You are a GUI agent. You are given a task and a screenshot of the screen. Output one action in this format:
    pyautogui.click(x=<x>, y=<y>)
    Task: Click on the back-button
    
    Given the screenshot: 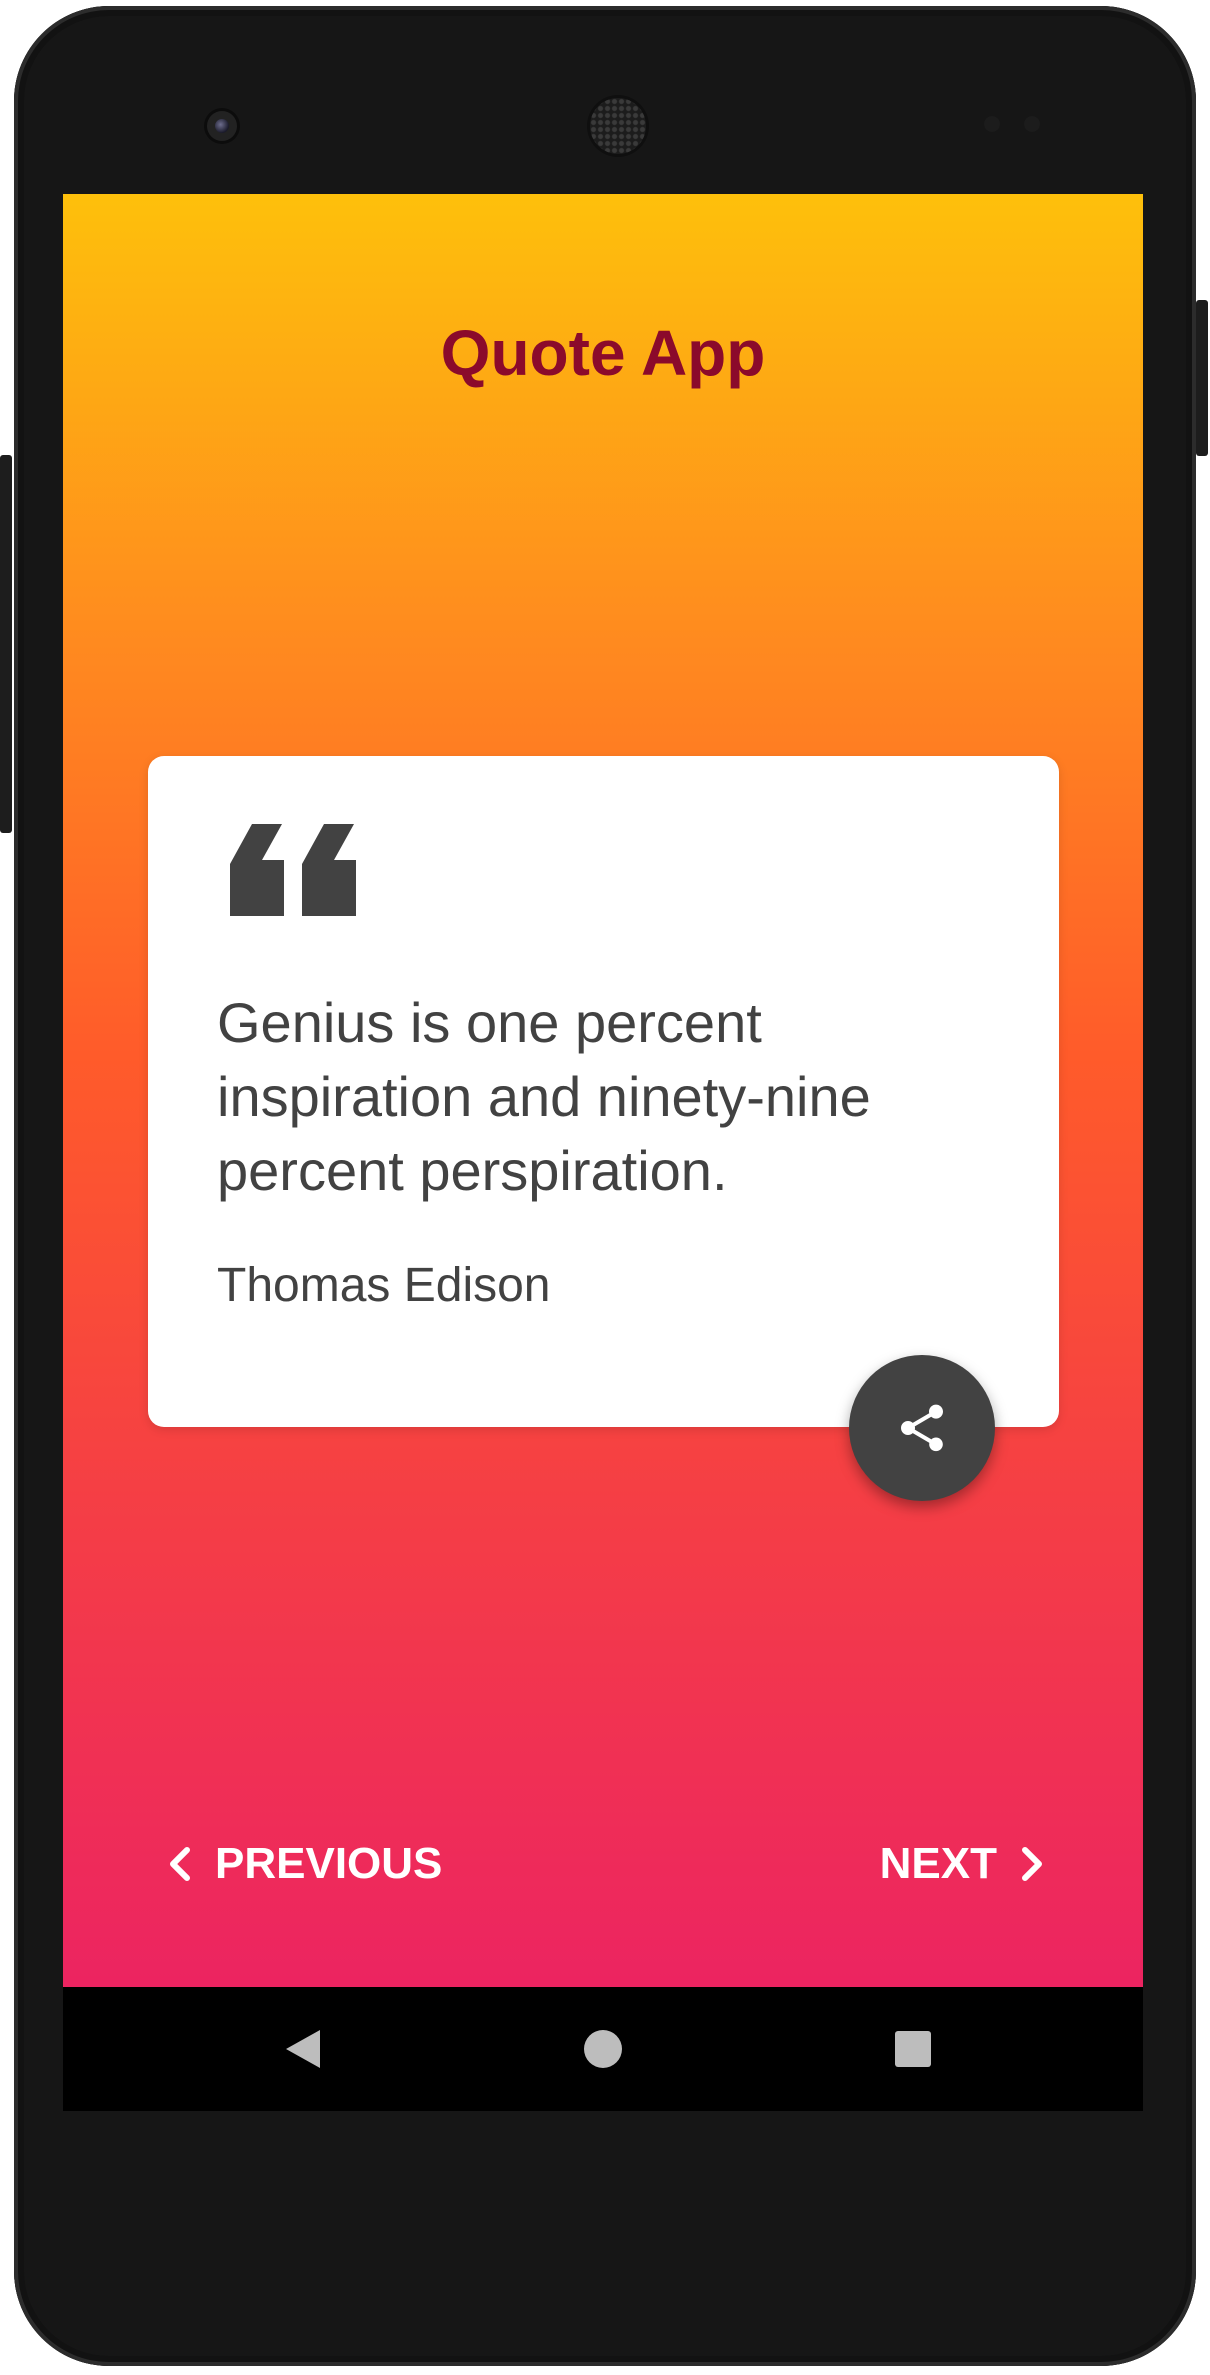 What is the action you would take?
    pyautogui.click(x=303, y=2049)
    